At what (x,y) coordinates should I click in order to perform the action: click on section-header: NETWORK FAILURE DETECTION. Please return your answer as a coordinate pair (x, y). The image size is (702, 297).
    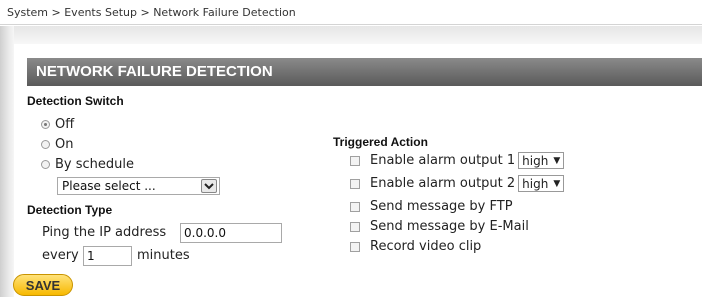
    Looking at the image, I should click on (364, 72).